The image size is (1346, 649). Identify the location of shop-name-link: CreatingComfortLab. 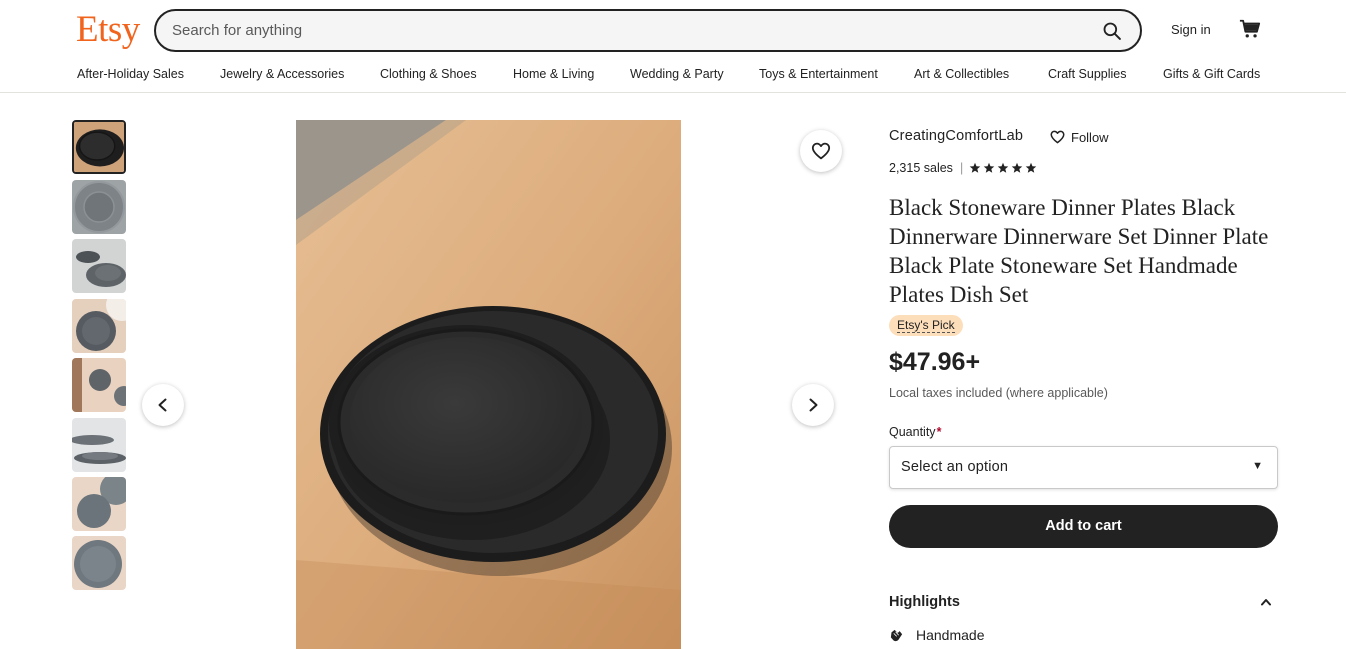
(956, 136).